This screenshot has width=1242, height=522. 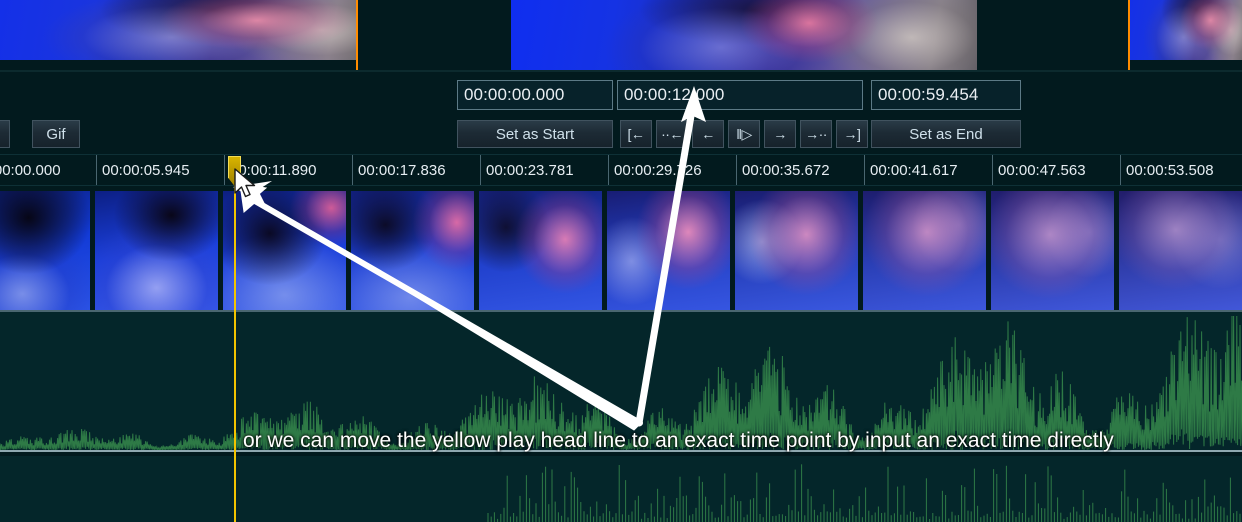 I want to click on ruler-tick: 00:00:53.508, so click(x=1181, y=170).